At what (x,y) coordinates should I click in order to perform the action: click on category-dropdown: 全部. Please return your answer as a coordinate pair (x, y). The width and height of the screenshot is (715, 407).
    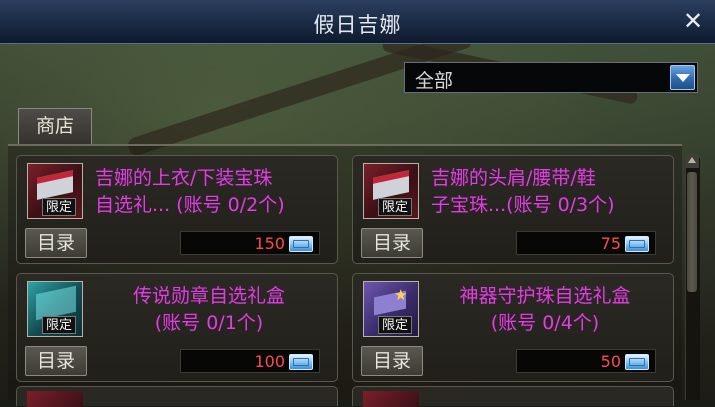
    Looking at the image, I should click on (551, 77).